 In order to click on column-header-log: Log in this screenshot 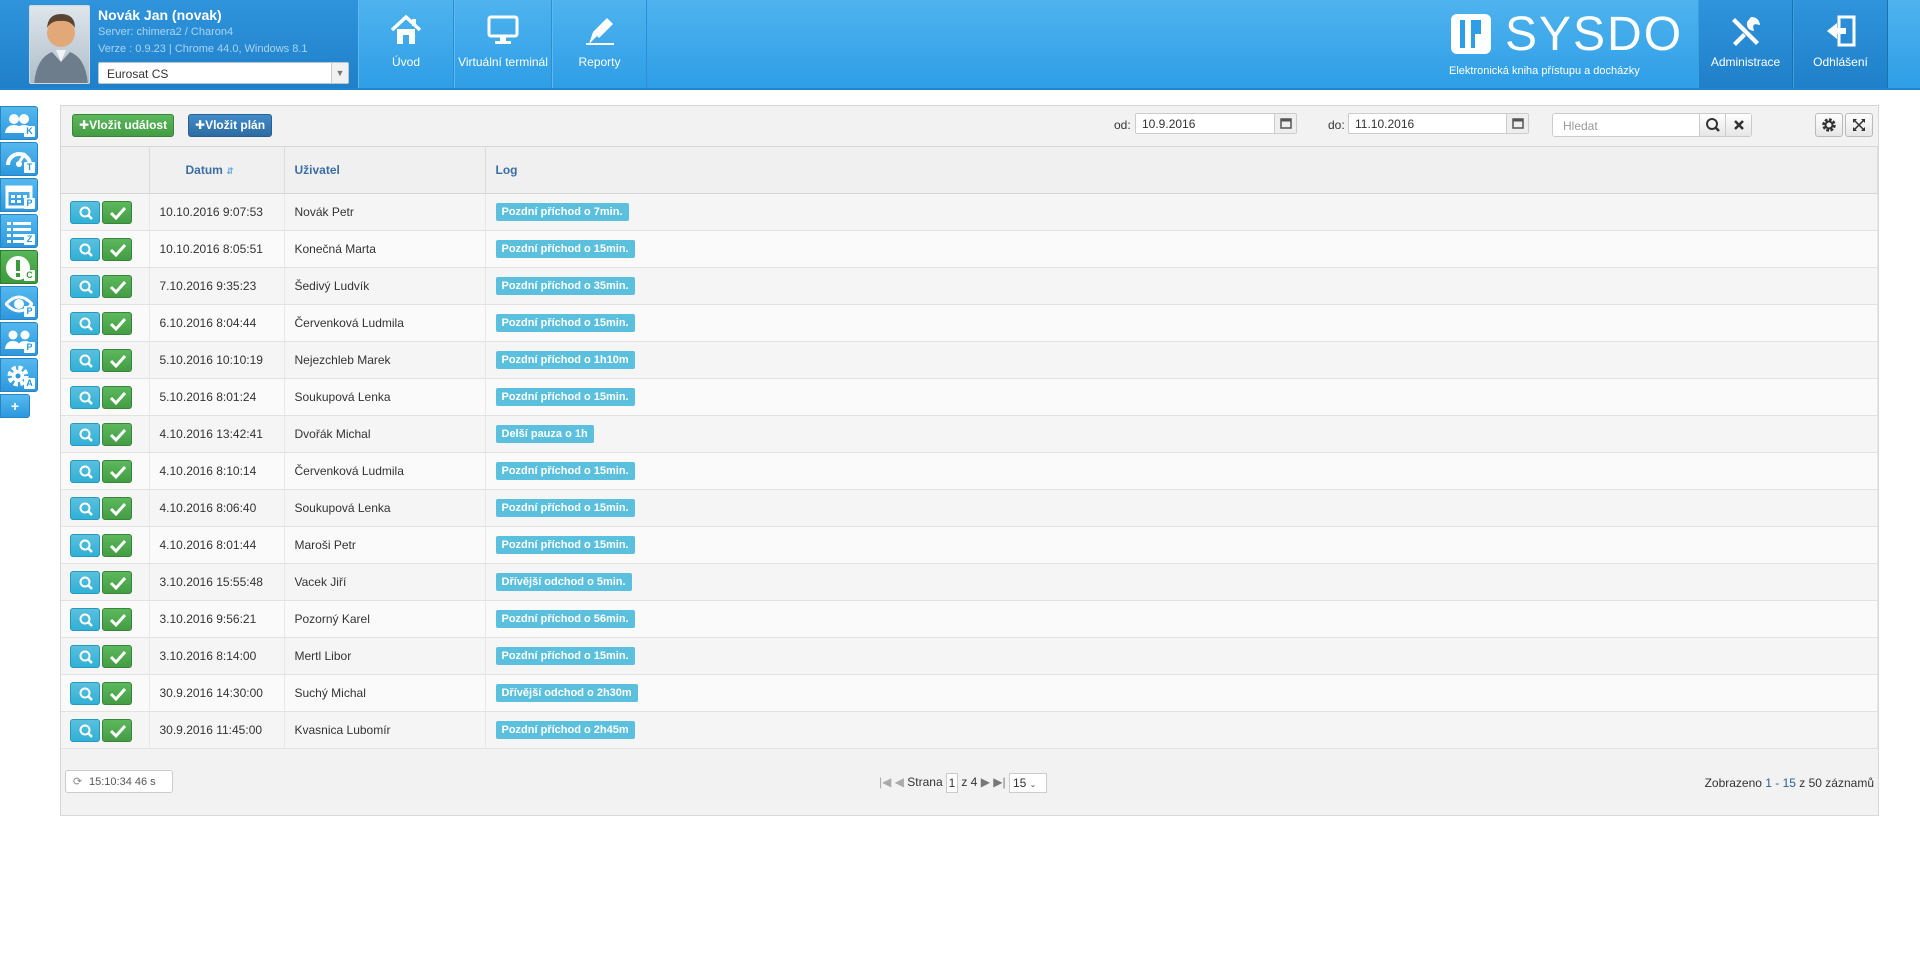, I will do `click(1181, 170)`.